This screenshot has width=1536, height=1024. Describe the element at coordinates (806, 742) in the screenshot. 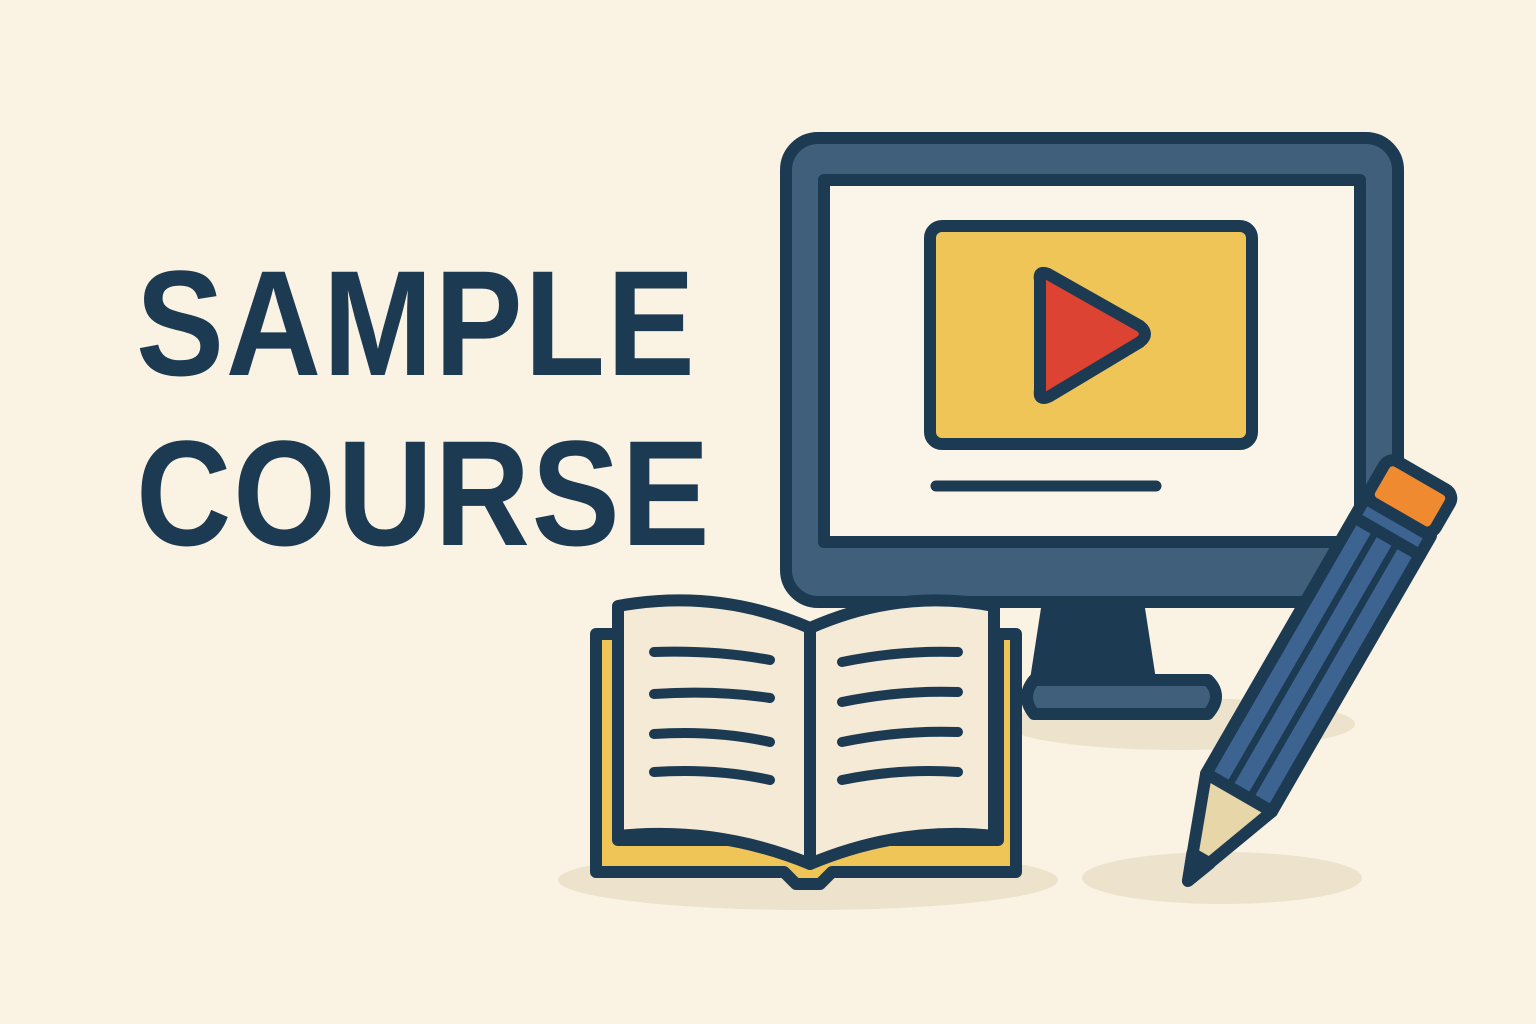

I see `open-book-icon` at that location.